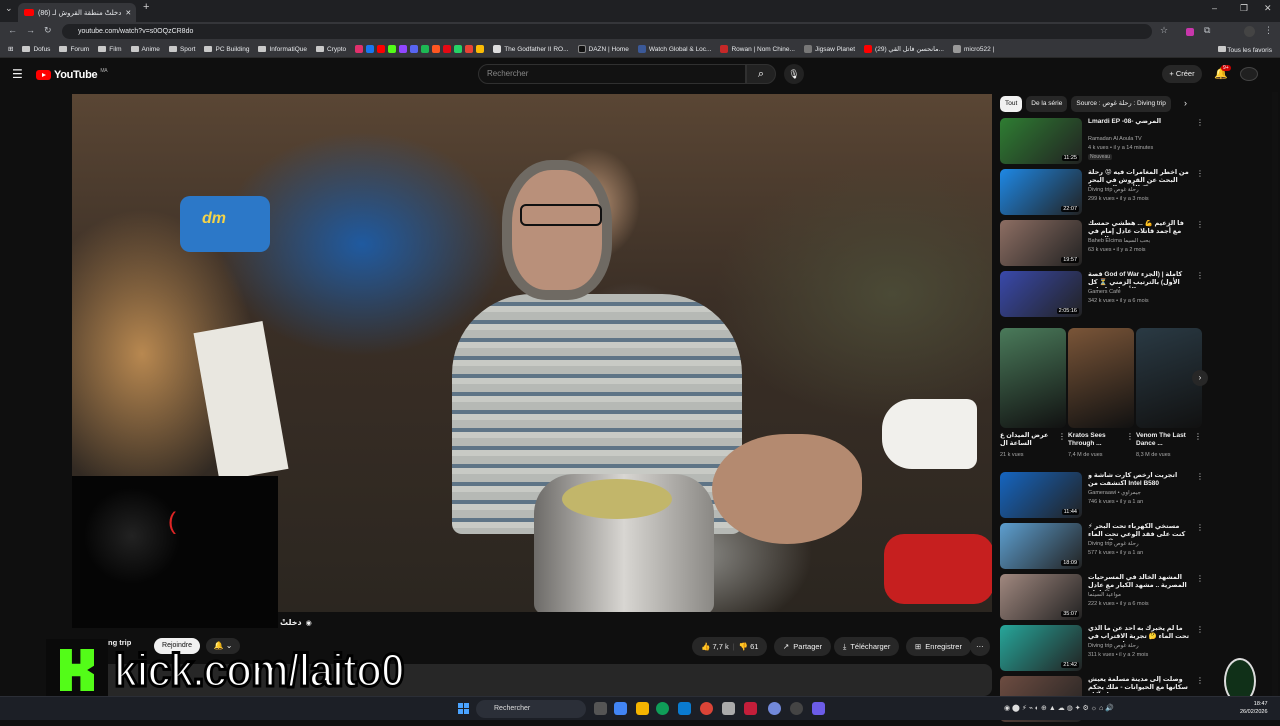  What do you see at coordinates (1268, 30) in the screenshot?
I see `chrome-menu-icon: ⋮` at bounding box center [1268, 30].